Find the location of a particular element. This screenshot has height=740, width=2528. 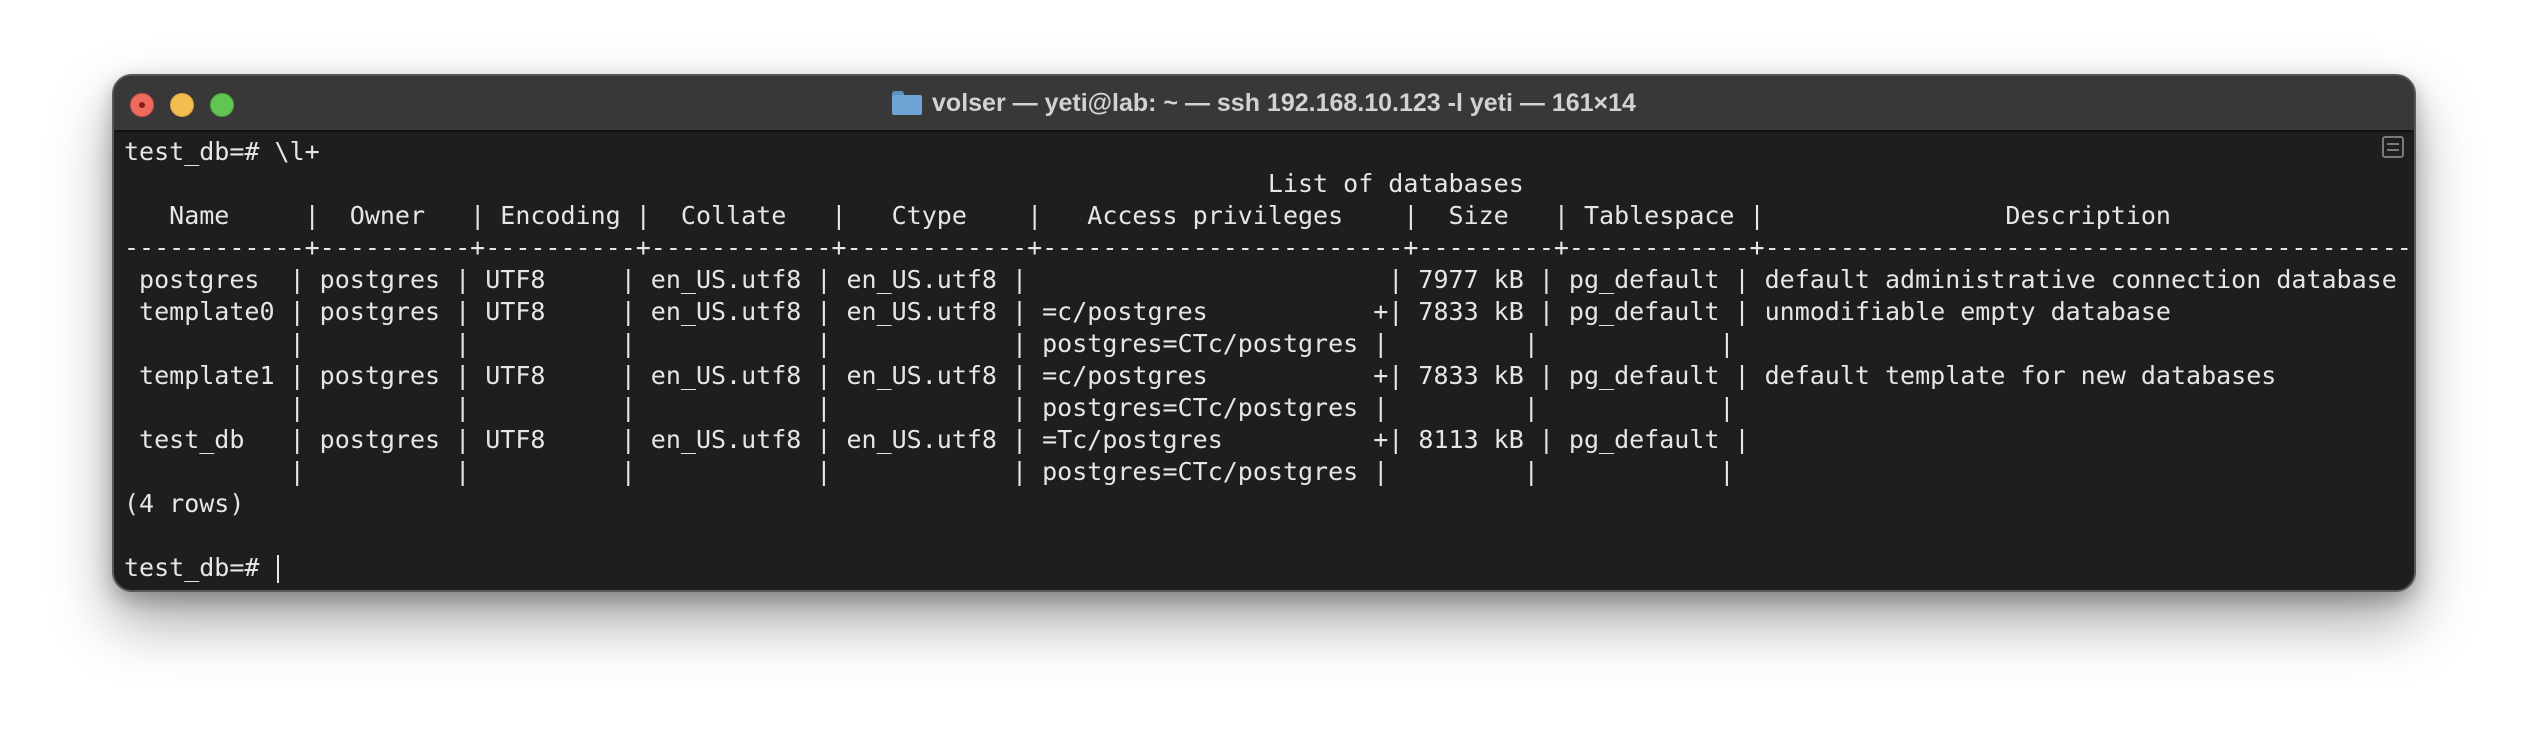

text-cursor is located at coordinates (277, 569).